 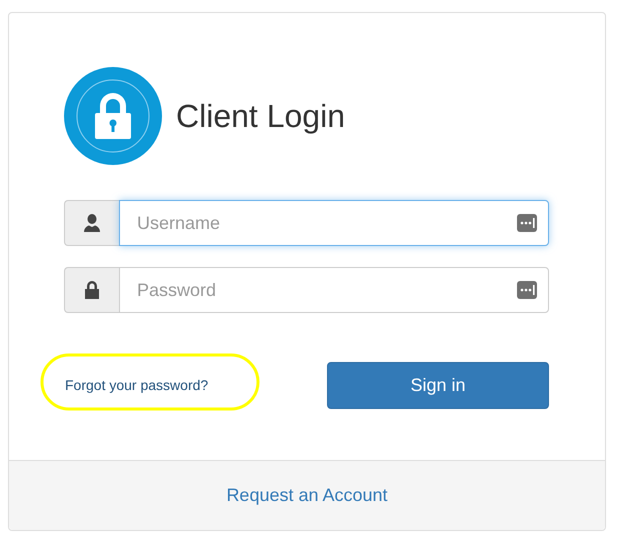 I want to click on forgot-password-link: Forgot your password?, so click(x=136, y=384).